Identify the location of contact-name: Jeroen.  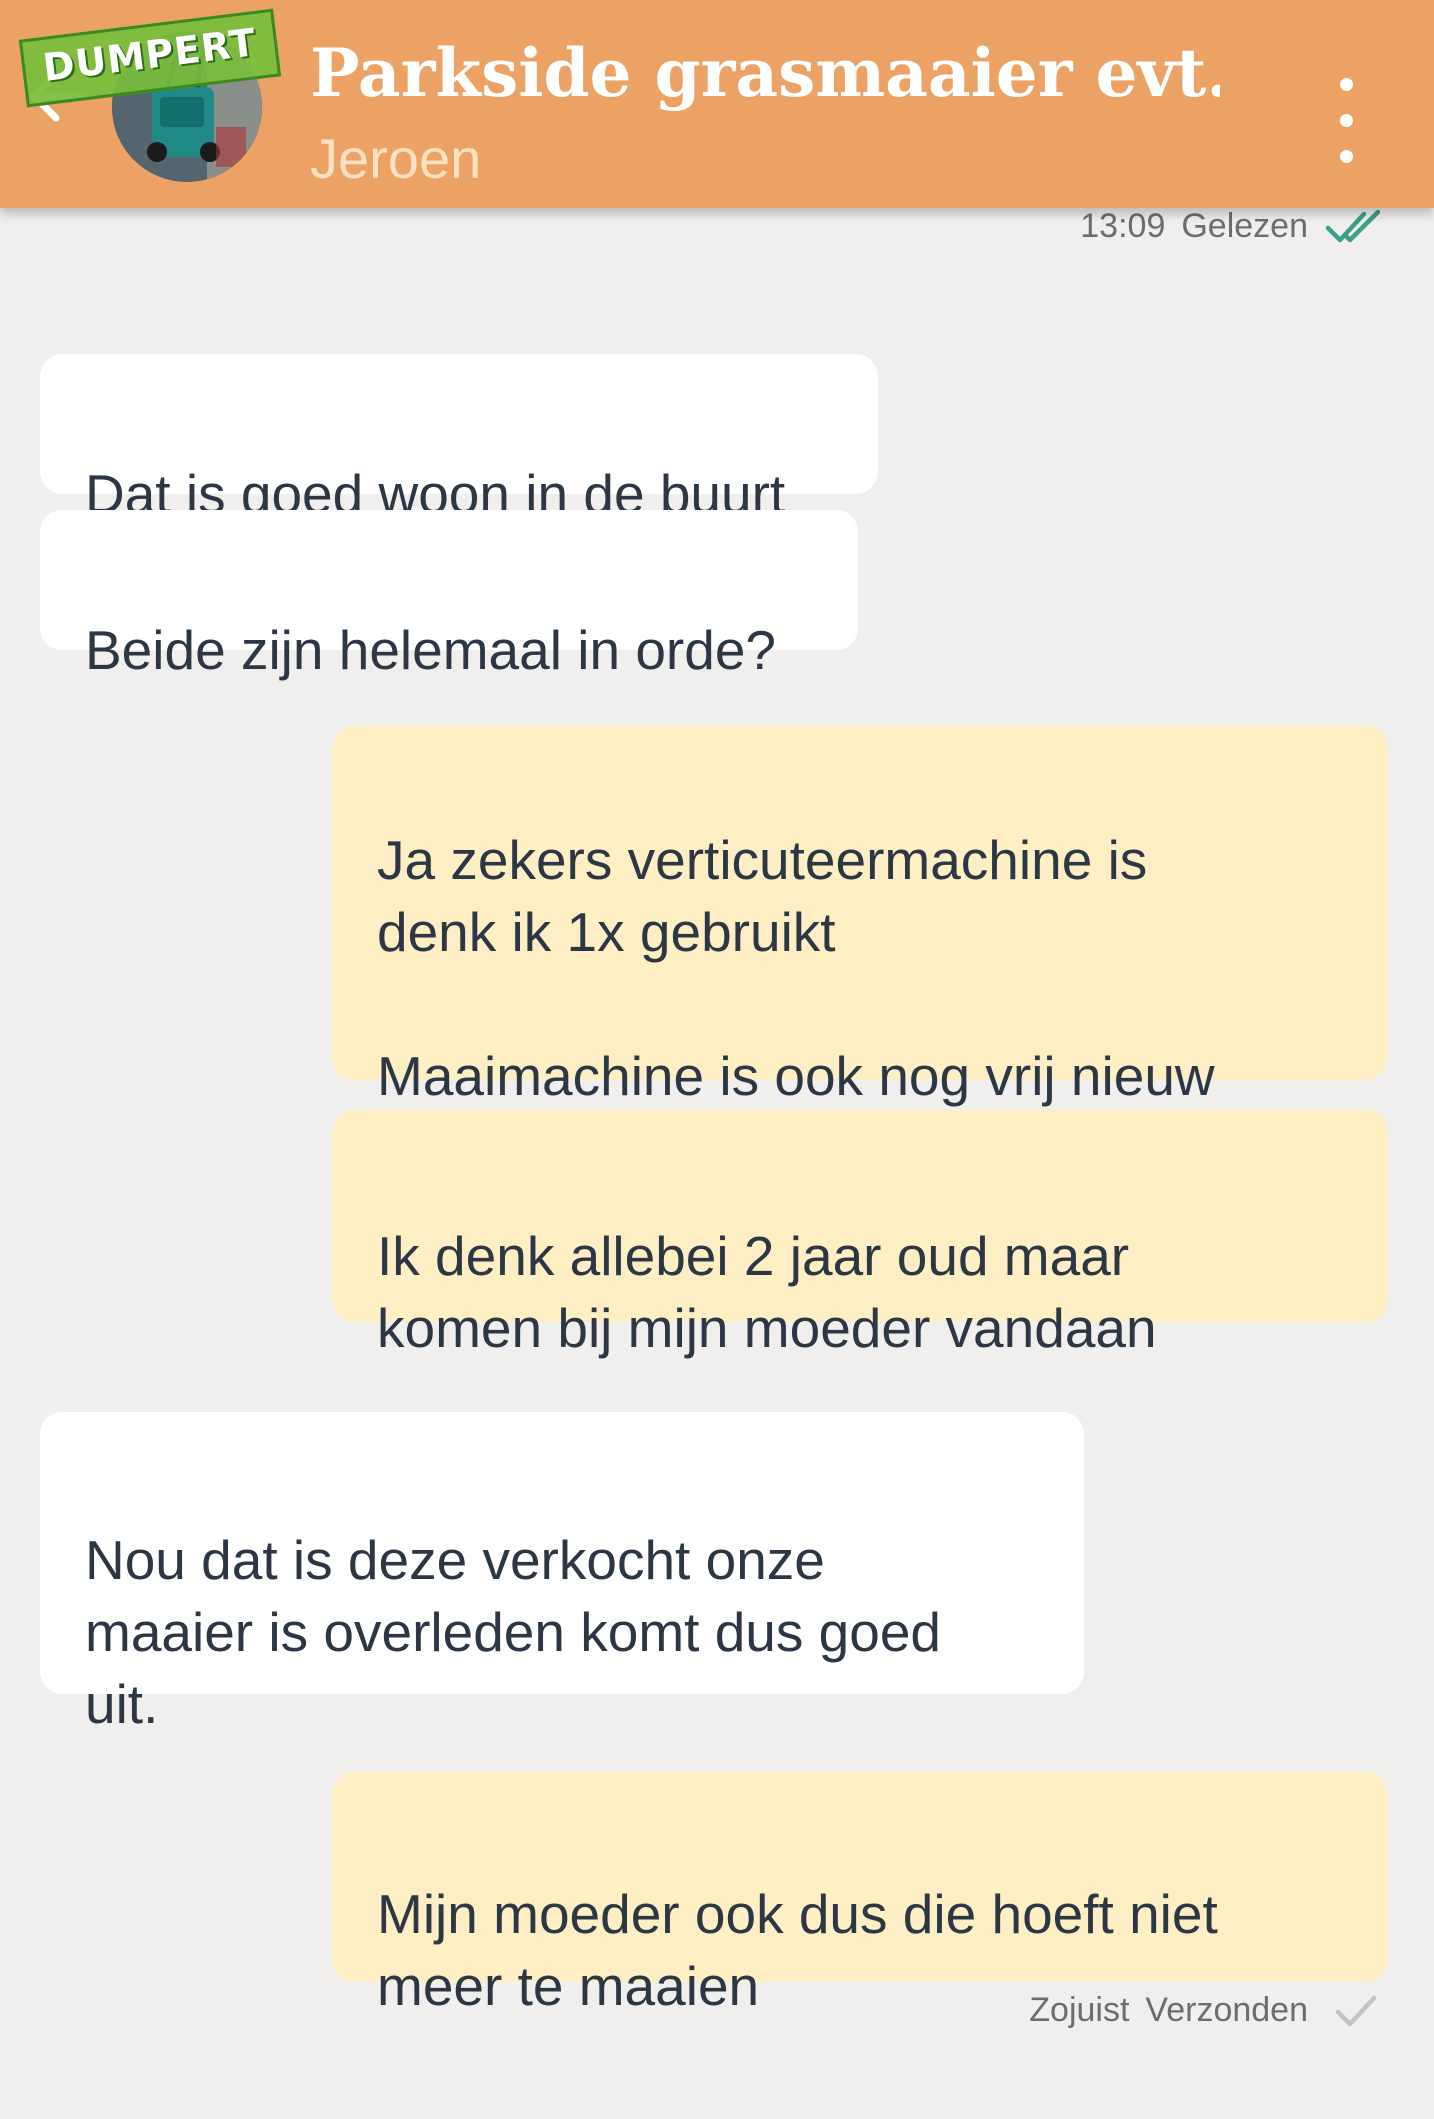
(395, 159).